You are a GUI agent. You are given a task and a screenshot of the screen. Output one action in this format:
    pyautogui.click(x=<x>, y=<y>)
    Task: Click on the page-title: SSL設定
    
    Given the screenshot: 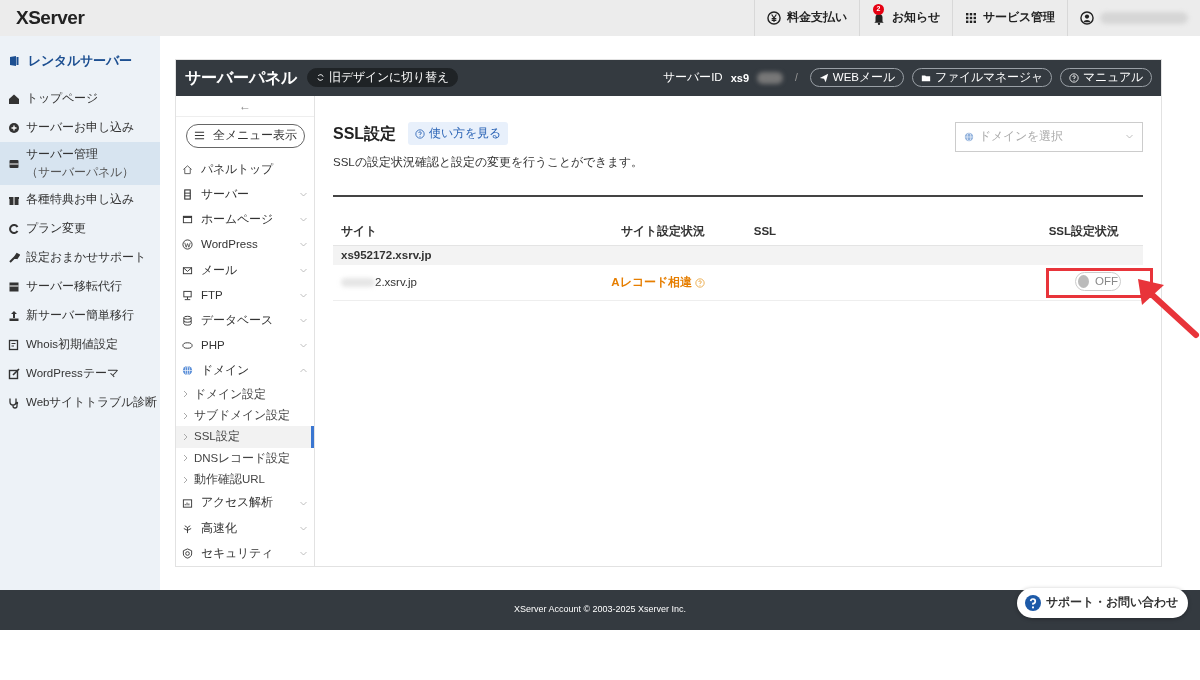 What is the action you would take?
    pyautogui.click(x=365, y=133)
    